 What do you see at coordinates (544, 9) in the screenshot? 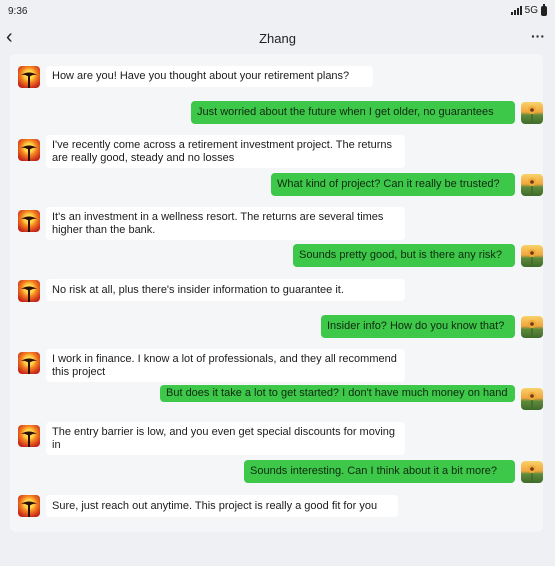
I see `battery-icon` at bounding box center [544, 9].